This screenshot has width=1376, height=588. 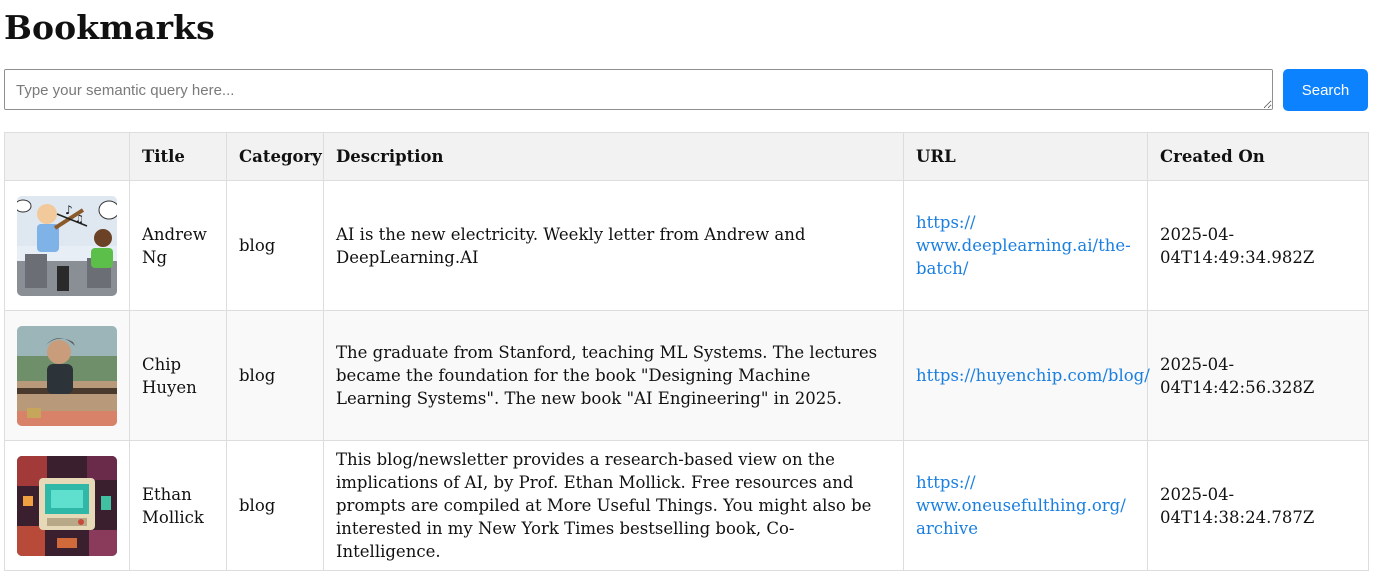 What do you see at coordinates (942, 268) in the screenshot?
I see `url-line: batch/` at bounding box center [942, 268].